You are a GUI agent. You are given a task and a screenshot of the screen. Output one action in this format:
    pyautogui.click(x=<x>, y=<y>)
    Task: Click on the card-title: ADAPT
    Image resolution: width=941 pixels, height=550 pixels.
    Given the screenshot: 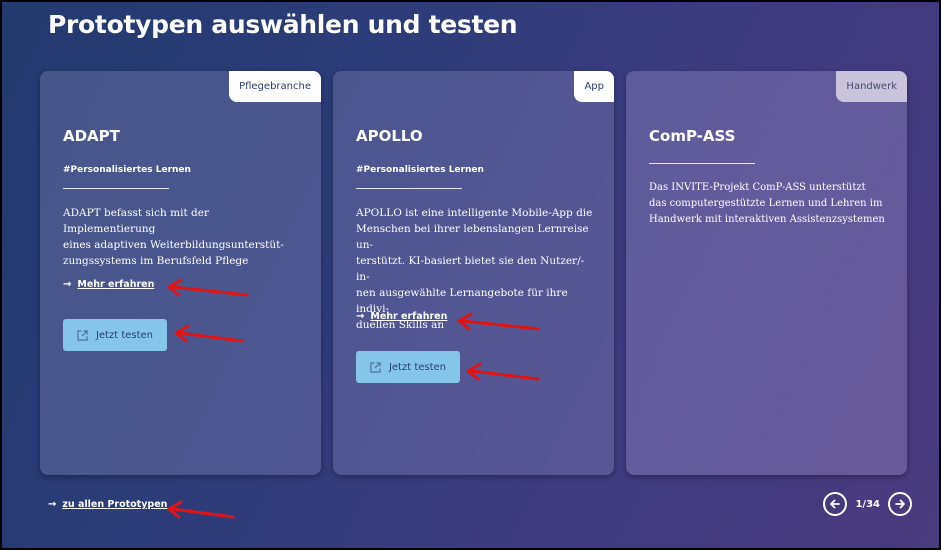 What is the action you would take?
    pyautogui.click(x=91, y=136)
    